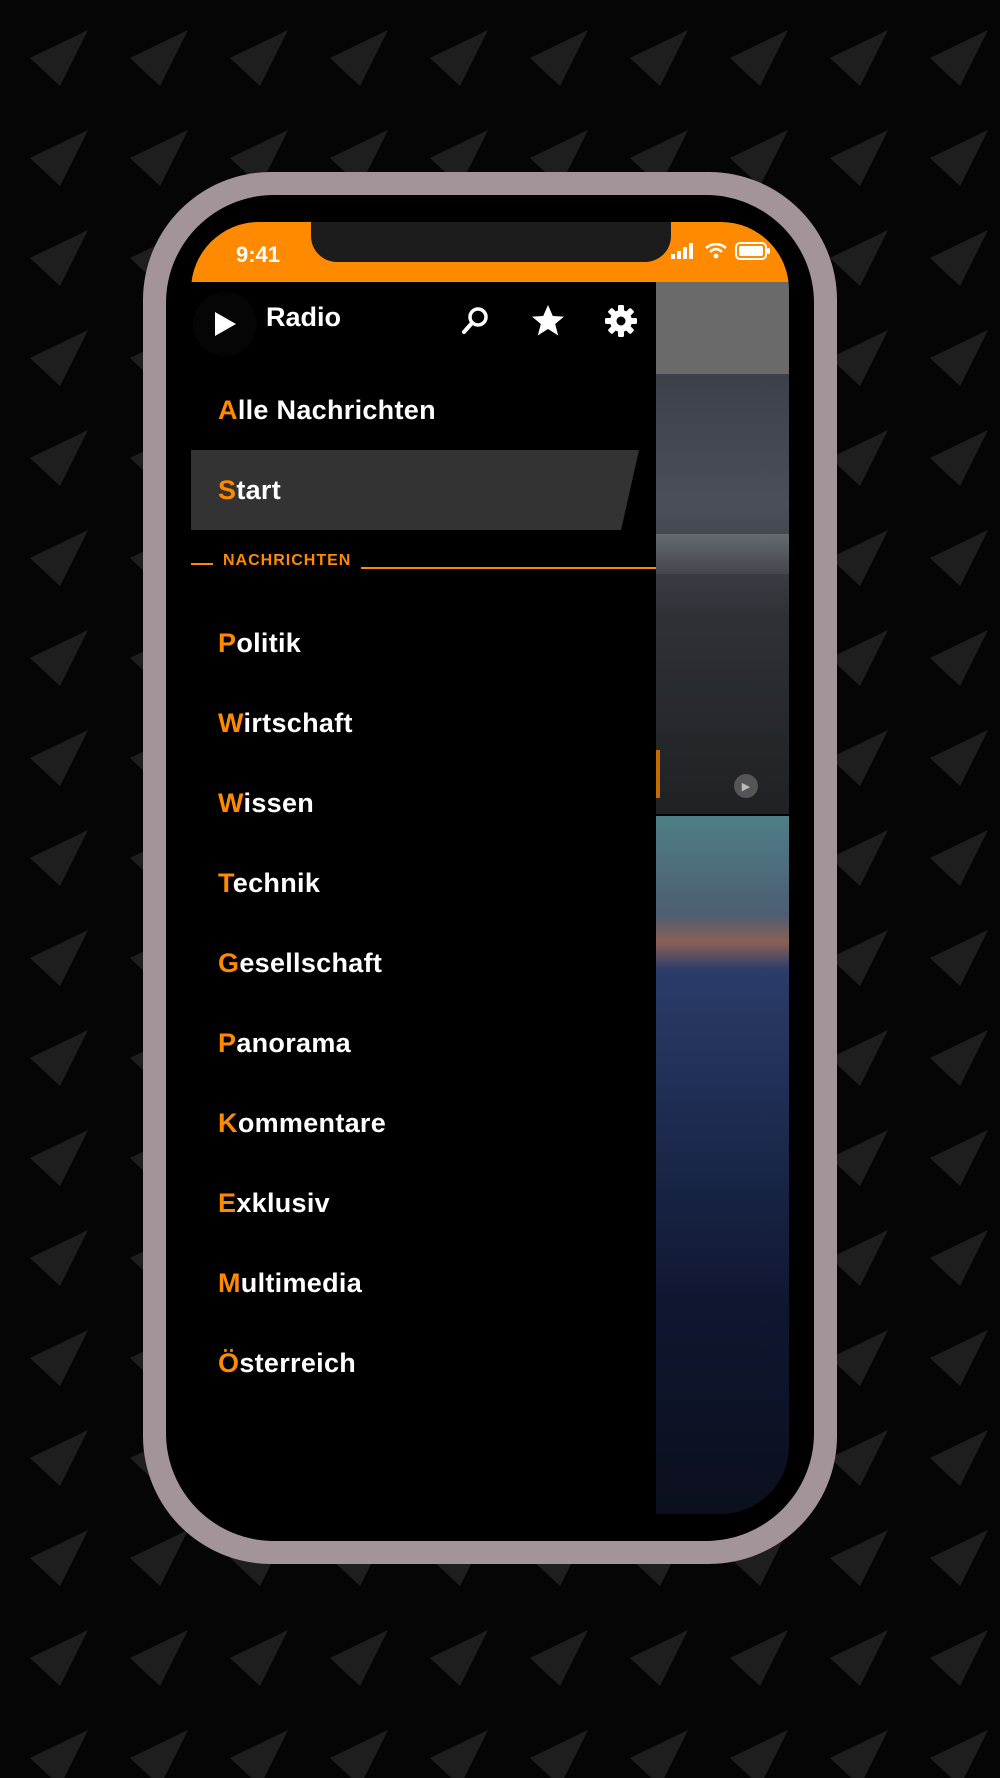  What do you see at coordinates (287, 1362) in the screenshot?
I see `menu-item-label: Österreich` at bounding box center [287, 1362].